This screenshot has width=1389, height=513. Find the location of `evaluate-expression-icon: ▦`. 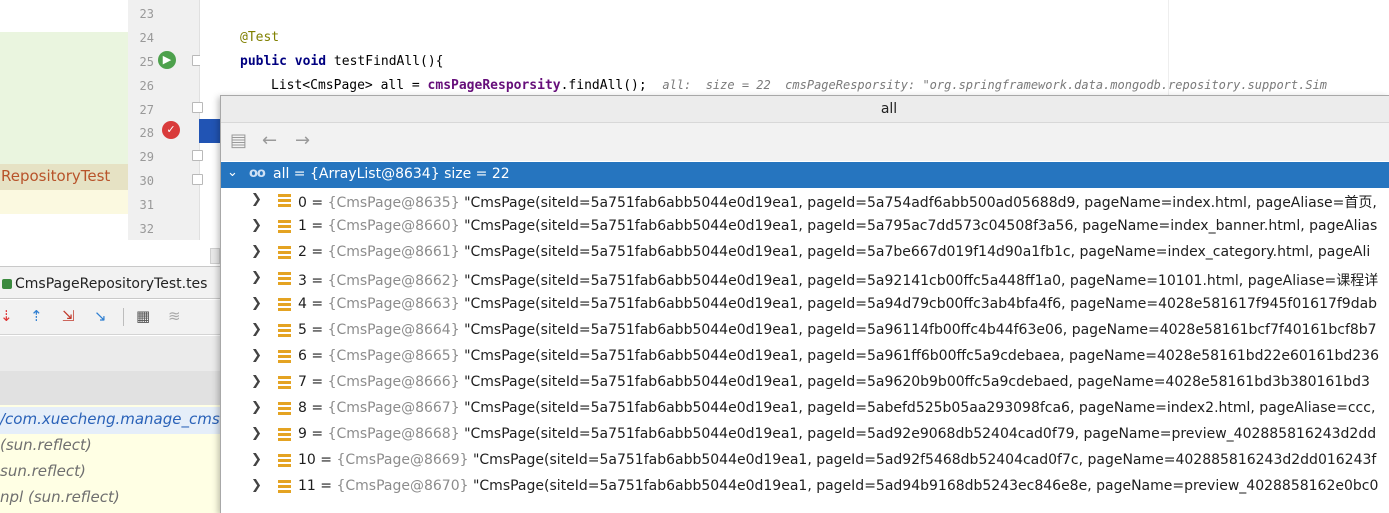

evaluate-expression-icon: ▦ is located at coordinates (143, 316).